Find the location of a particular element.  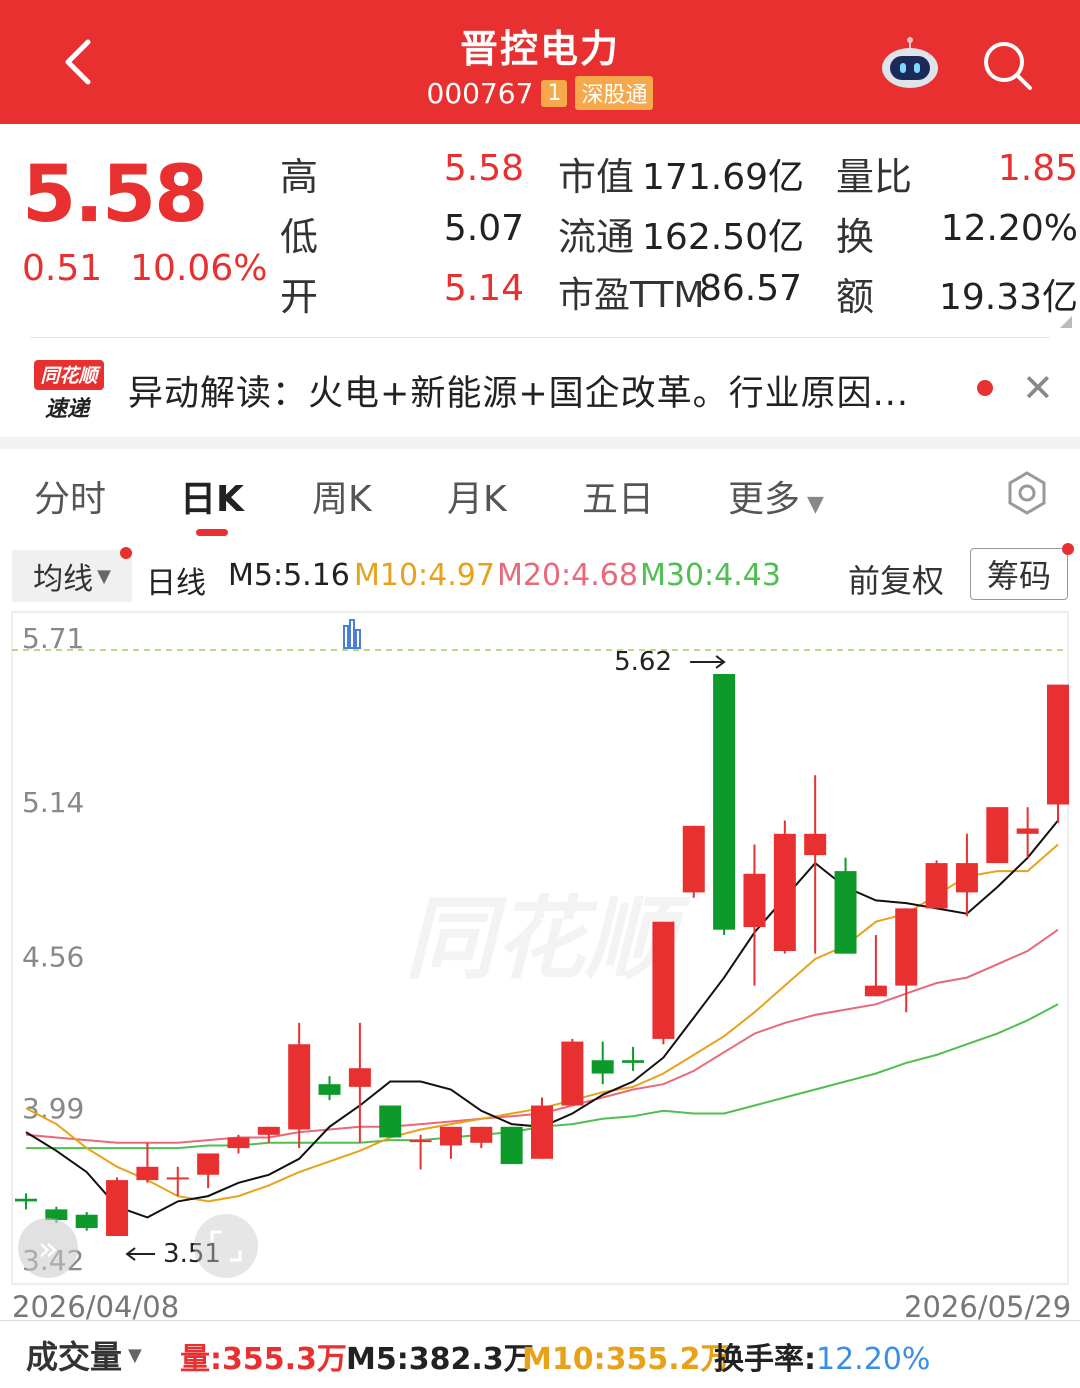

turnover-rate-value: 12.20% is located at coordinates (873, 1359).